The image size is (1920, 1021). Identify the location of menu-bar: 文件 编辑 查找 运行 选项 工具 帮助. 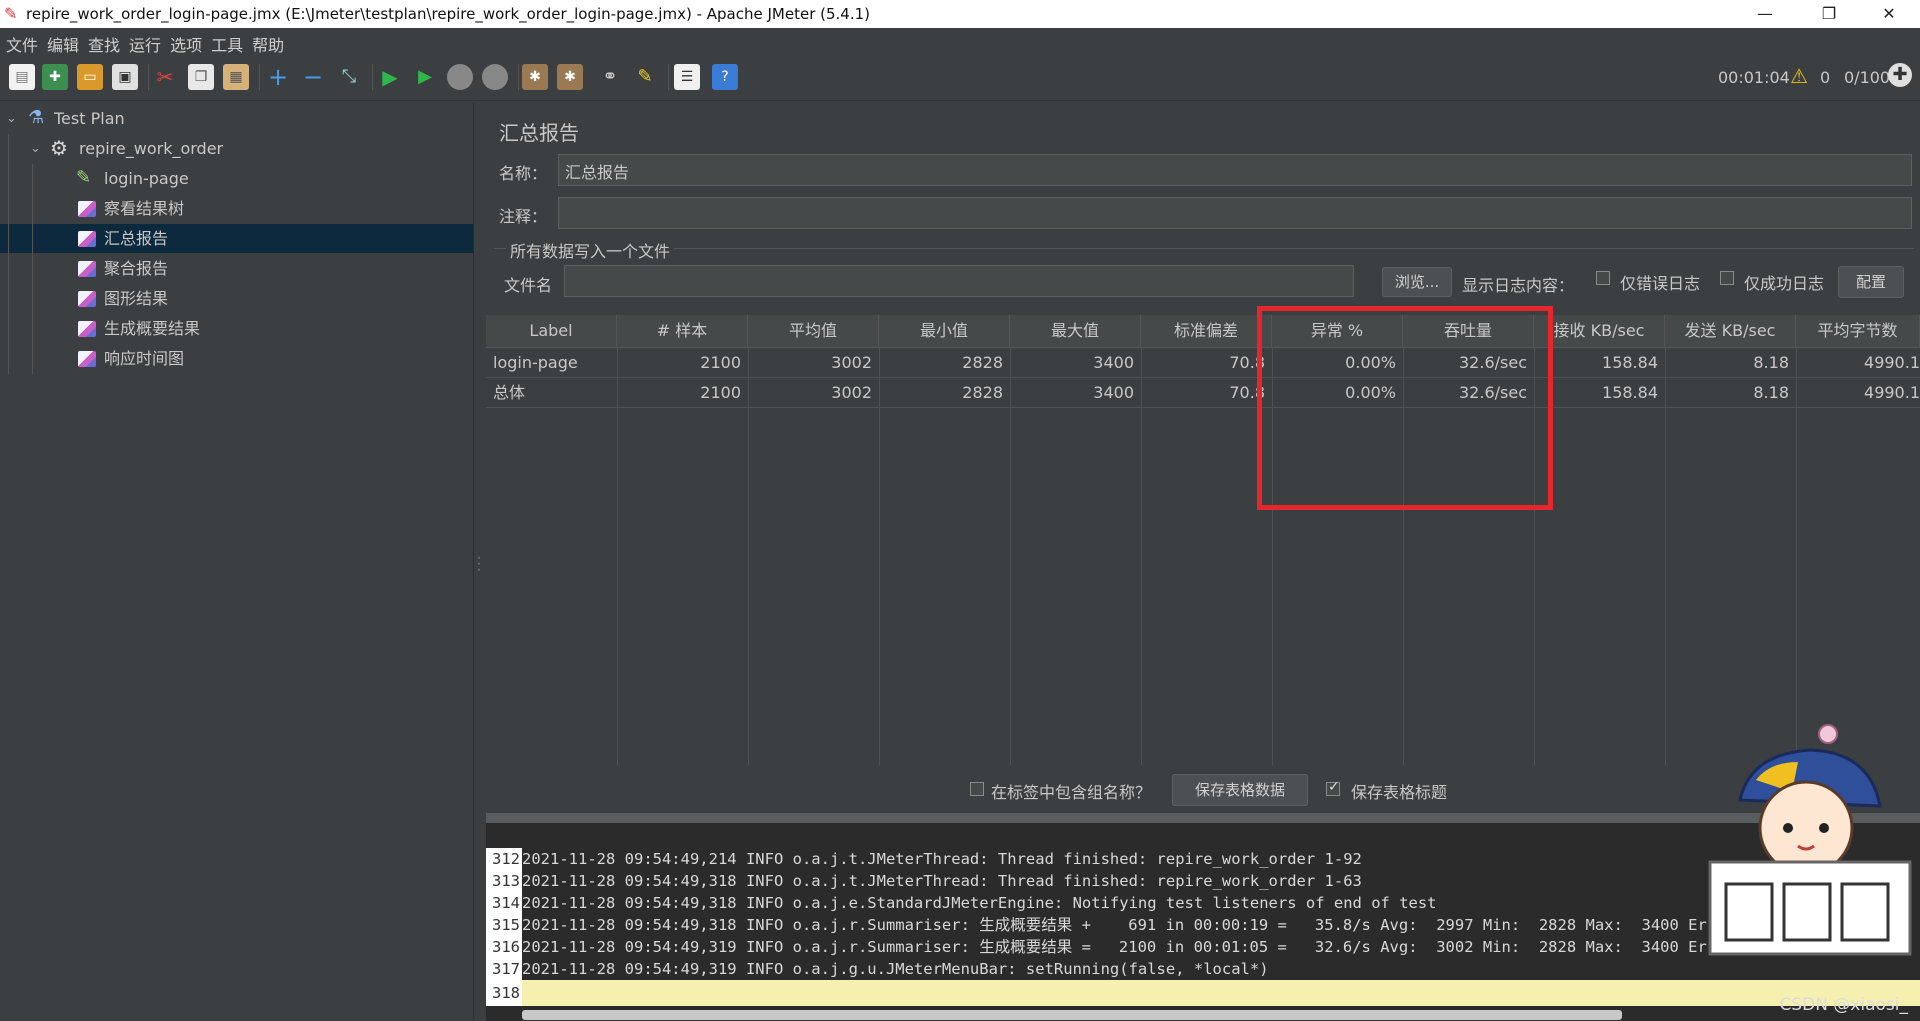
(960, 42).